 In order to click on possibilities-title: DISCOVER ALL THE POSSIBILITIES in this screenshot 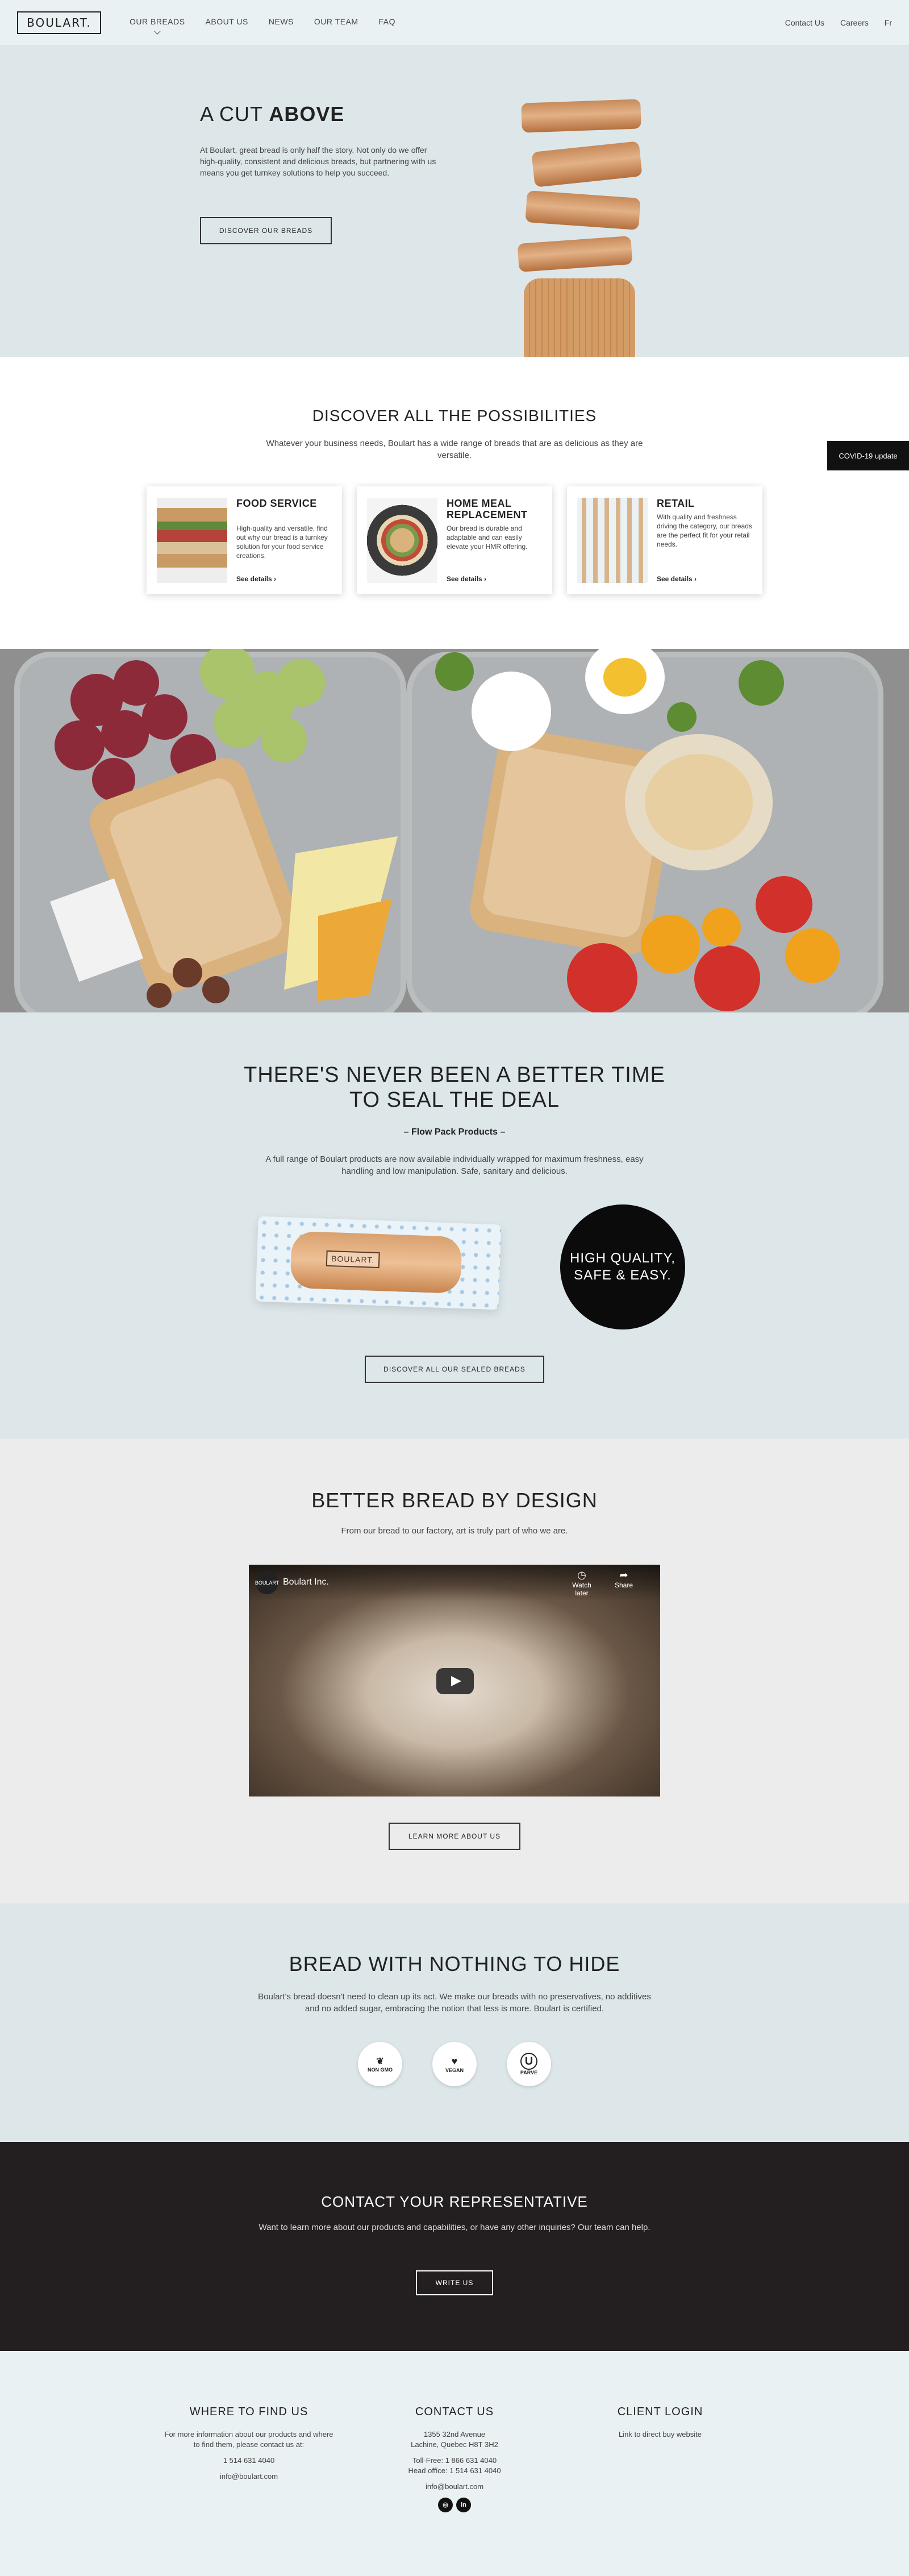, I will do `click(454, 416)`.